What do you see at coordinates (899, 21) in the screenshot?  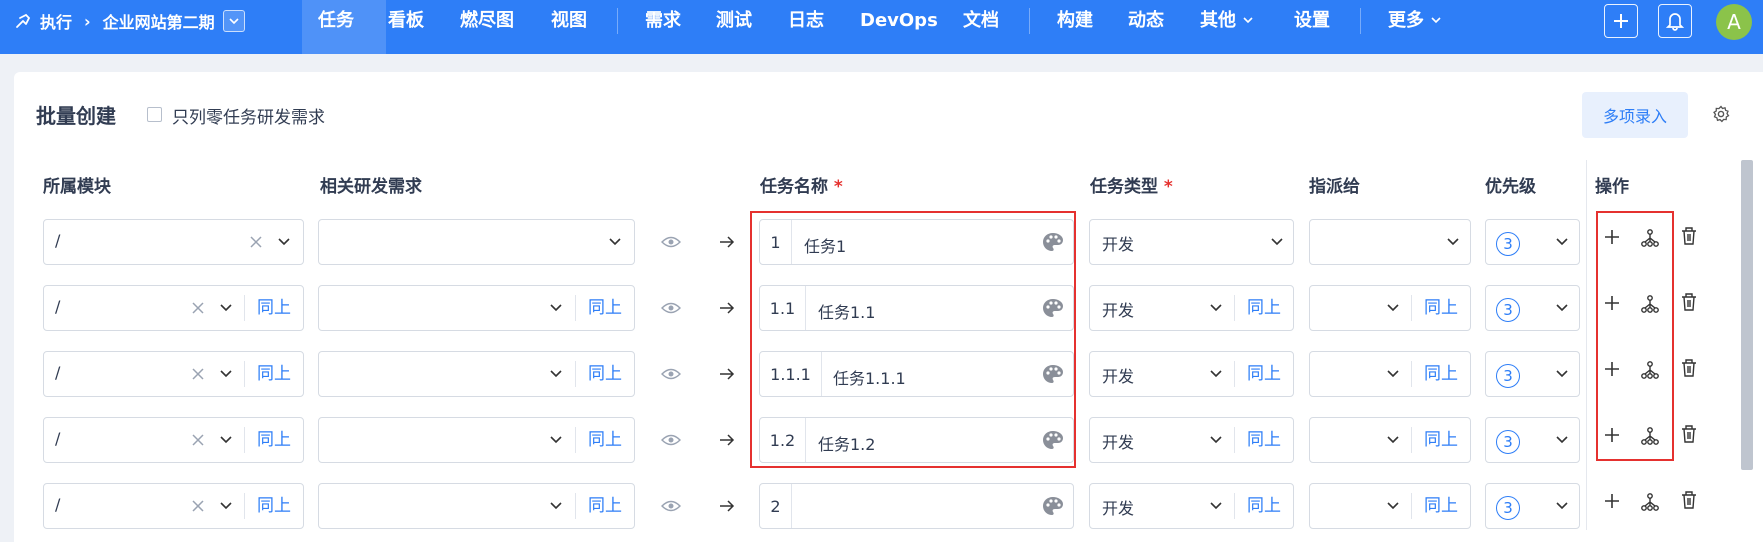 I see `nav-tab-devops: DevOps` at bounding box center [899, 21].